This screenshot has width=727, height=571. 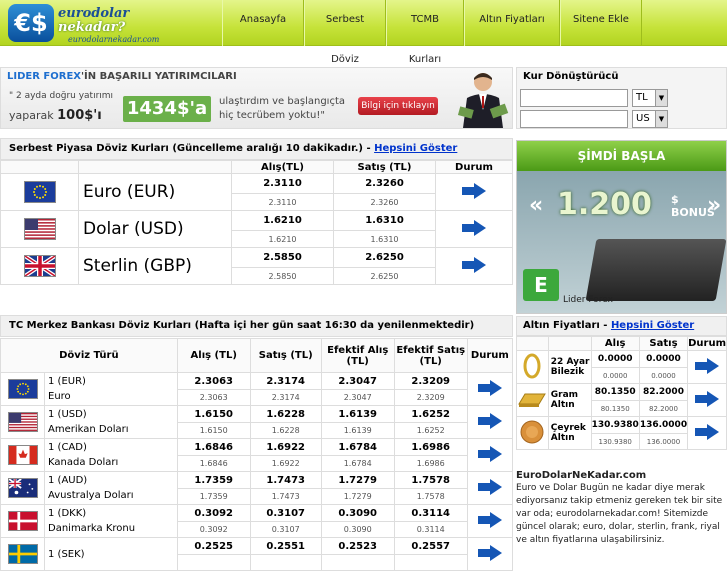 What do you see at coordinates (398, 106) in the screenshot?
I see `ad-cta-button: Bilgi için tıklayın` at bounding box center [398, 106].